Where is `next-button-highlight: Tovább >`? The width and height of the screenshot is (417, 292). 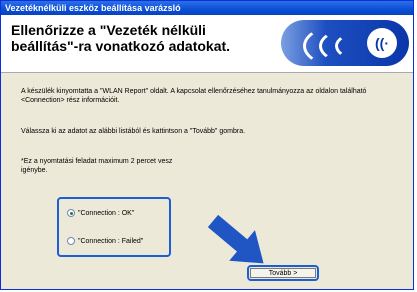
next-button-highlight: Tovább > is located at coordinates (283, 273).